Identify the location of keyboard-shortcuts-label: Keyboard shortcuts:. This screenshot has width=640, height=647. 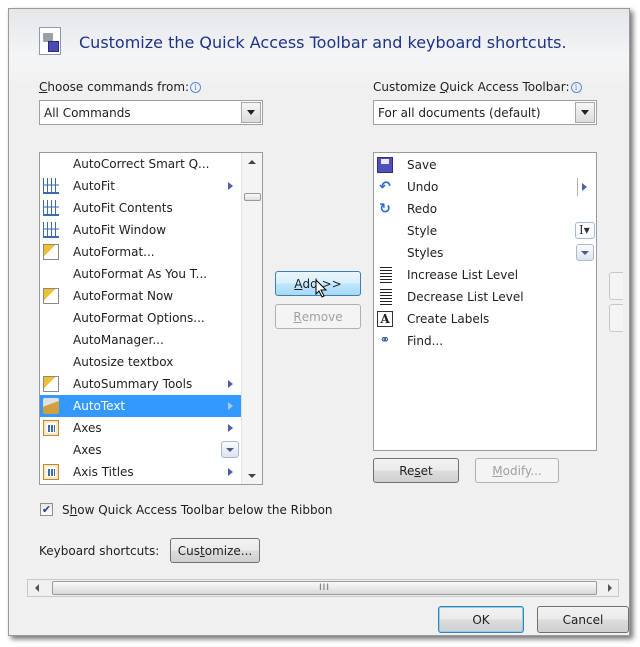
(99, 551).